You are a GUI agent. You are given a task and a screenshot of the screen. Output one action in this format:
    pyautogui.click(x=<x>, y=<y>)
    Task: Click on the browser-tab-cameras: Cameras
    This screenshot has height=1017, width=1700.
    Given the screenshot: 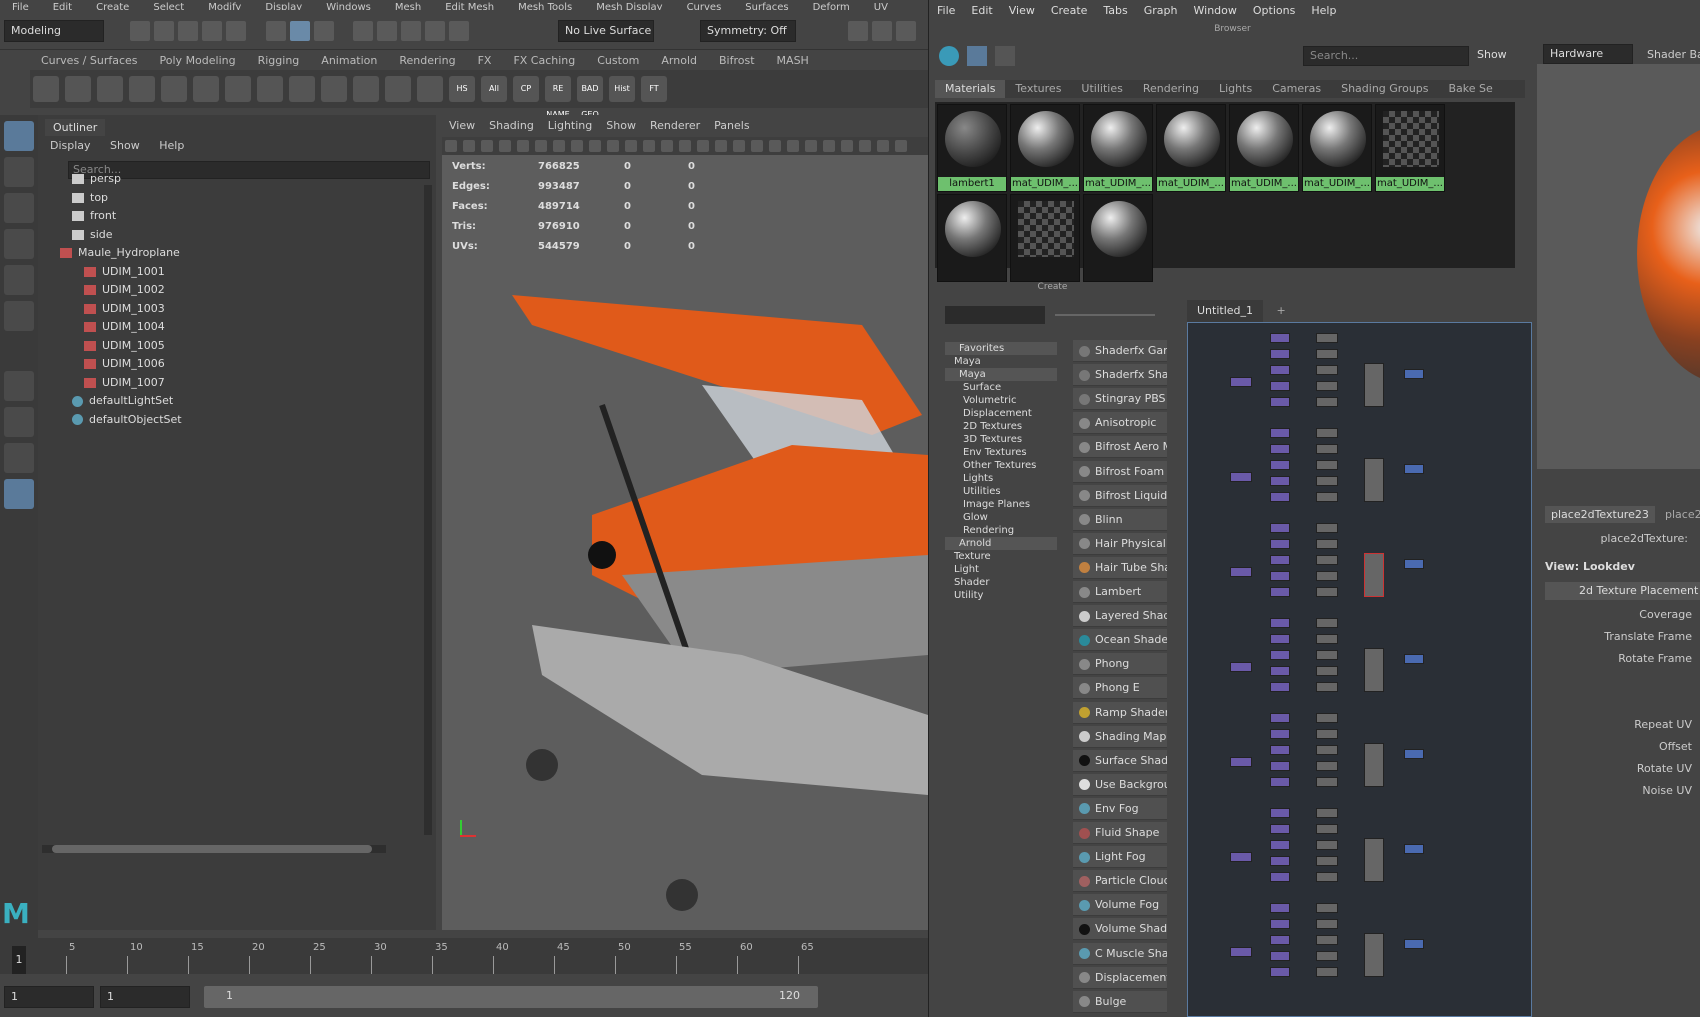 What is the action you would take?
    pyautogui.click(x=1296, y=89)
    